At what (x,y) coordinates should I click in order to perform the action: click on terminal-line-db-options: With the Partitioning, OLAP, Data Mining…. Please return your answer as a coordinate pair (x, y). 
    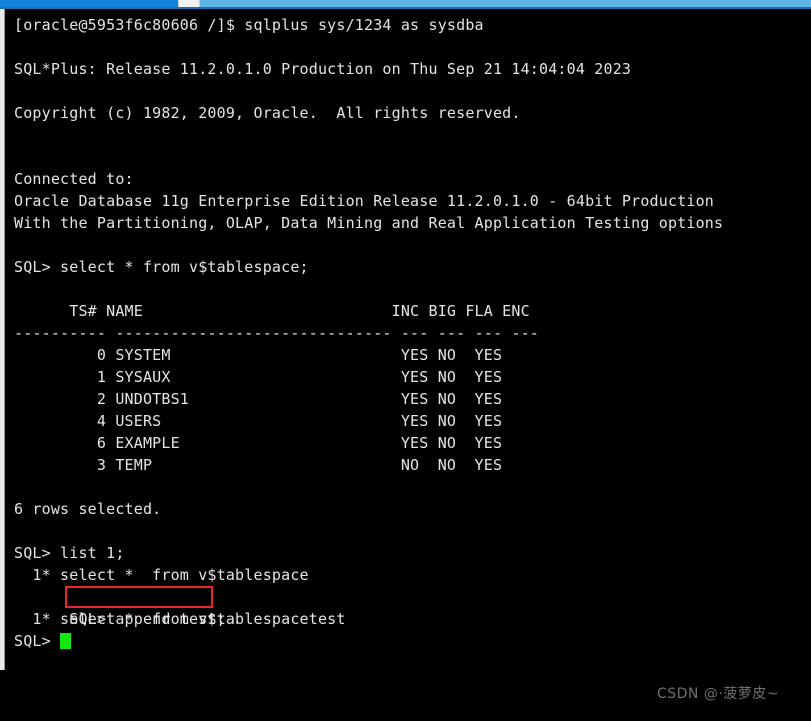
    Looking at the image, I should click on (369, 223).